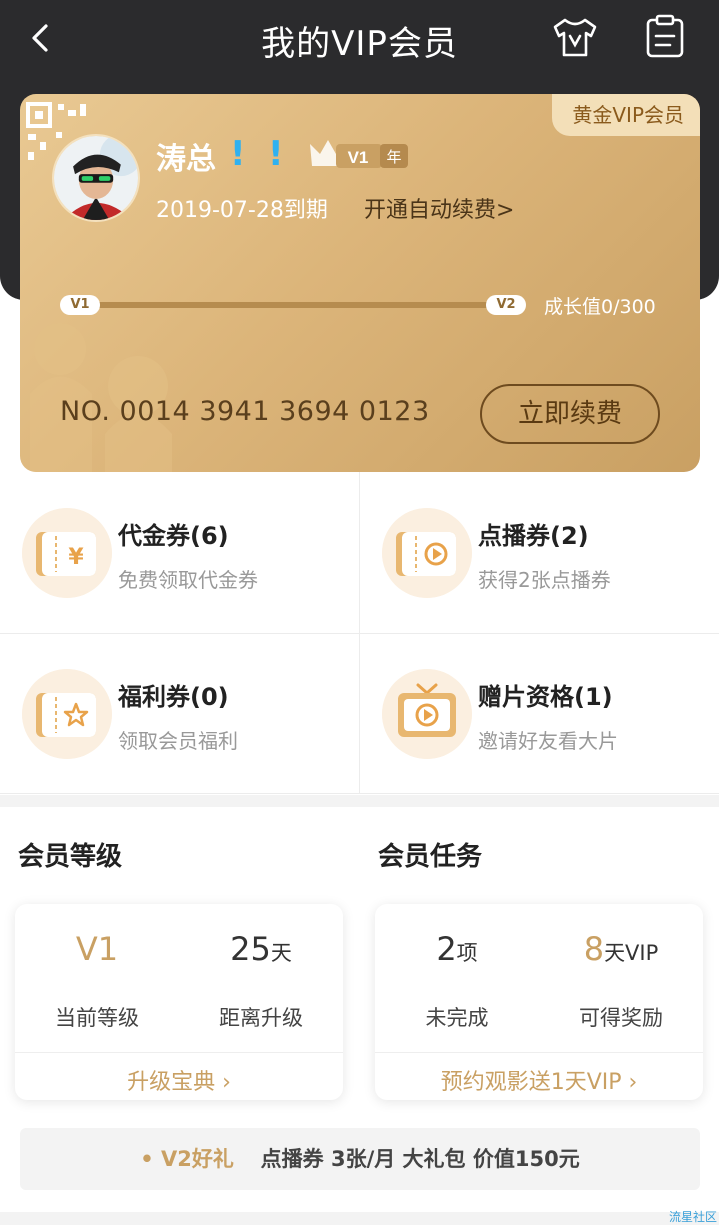  Describe the element at coordinates (178, 741) in the screenshot. I see `coupon-subtitle: 领取会员福利` at that location.